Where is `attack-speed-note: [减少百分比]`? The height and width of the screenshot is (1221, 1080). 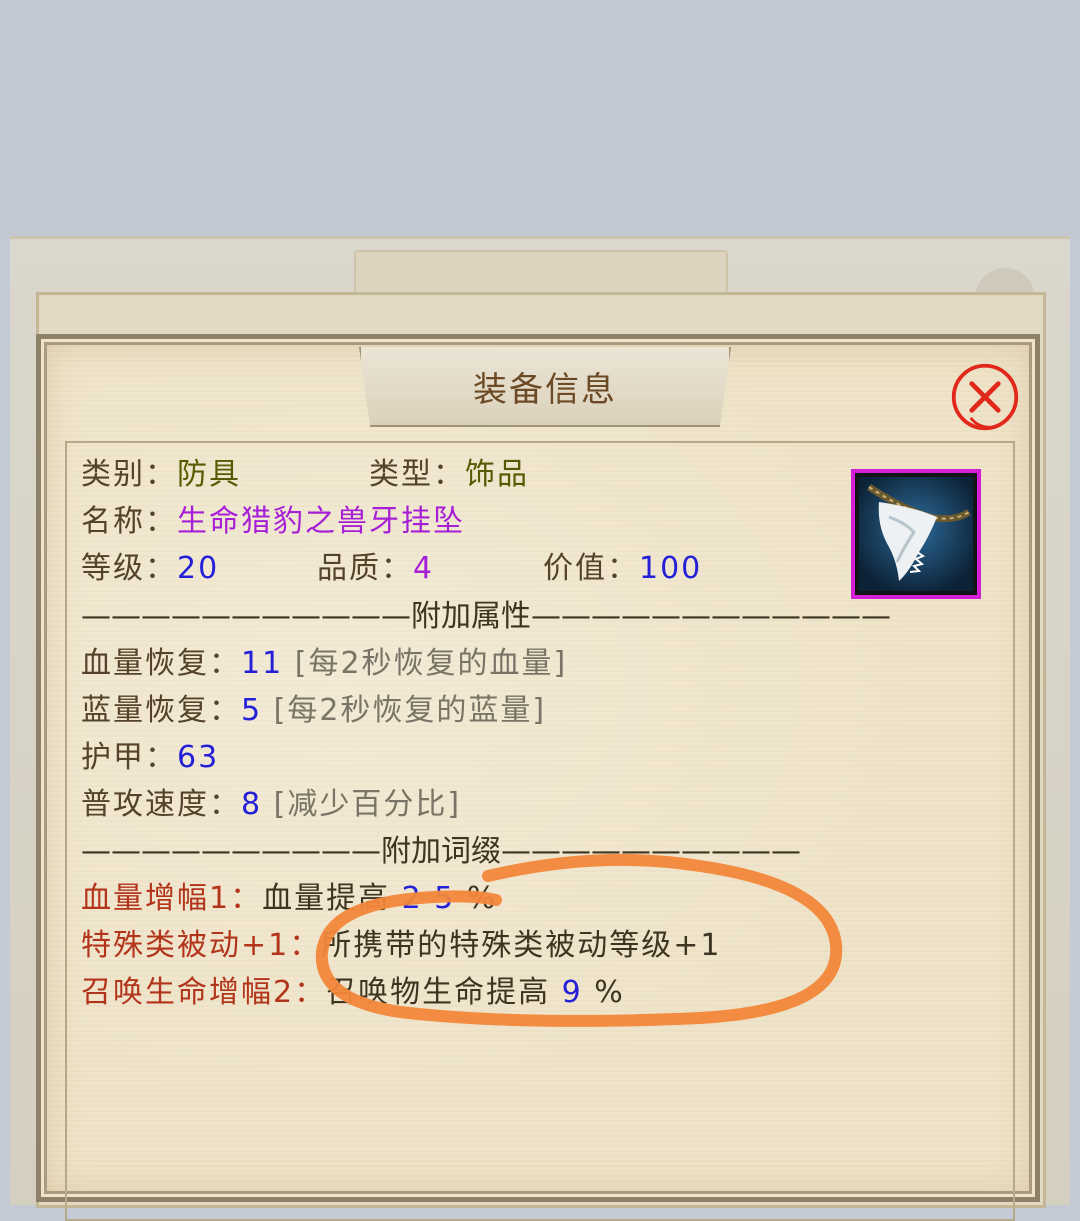
attack-speed-note: [减少百分比] is located at coordinates (367, 804).